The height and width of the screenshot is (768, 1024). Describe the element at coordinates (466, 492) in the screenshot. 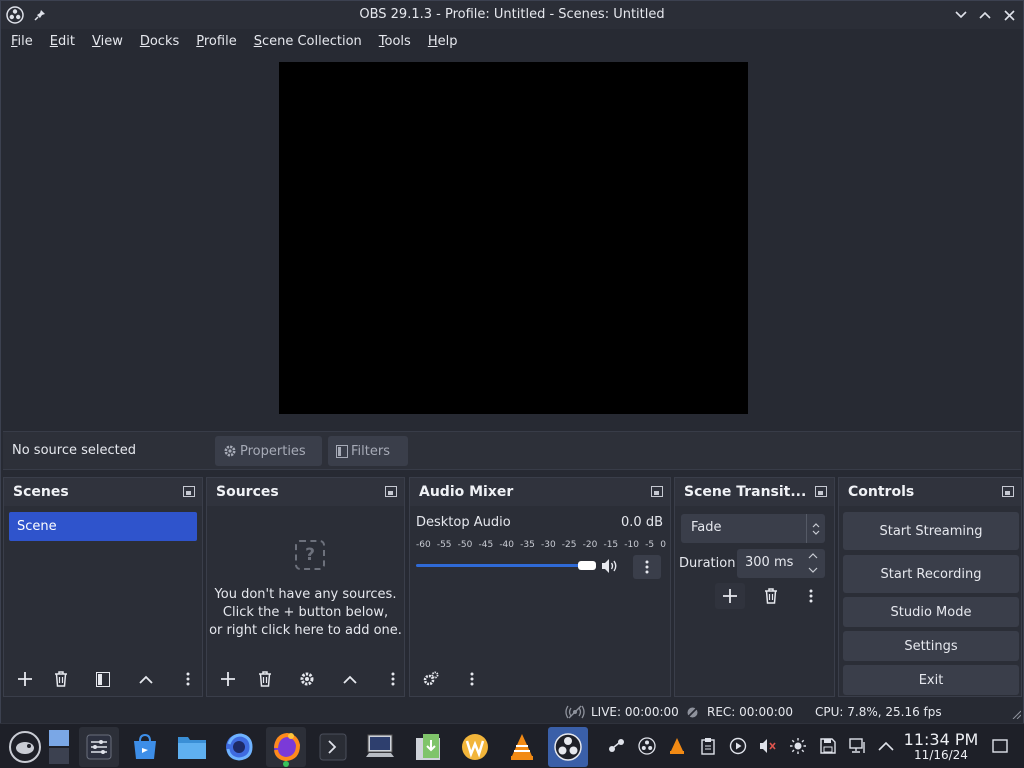

I see `audio-mixer-title: Audio Mixer` at that location.